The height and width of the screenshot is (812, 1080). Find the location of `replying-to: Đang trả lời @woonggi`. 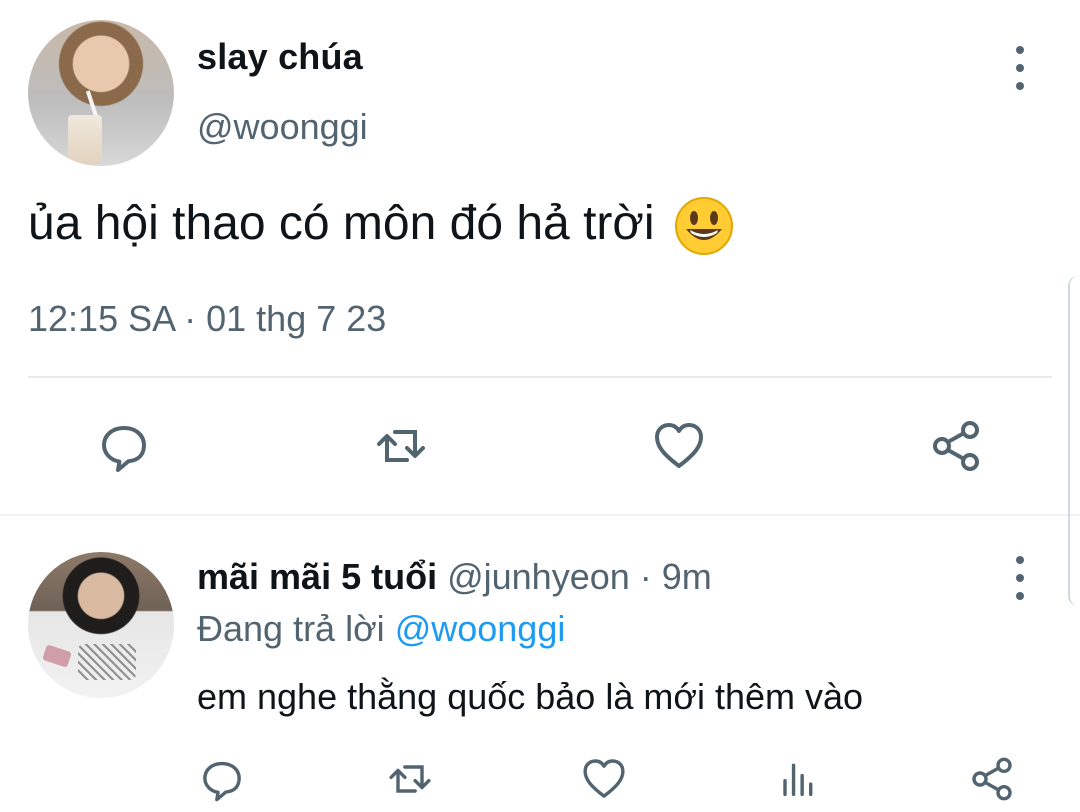

replying-to: Đang trả lời @woonggi is located at coordinates (381, 629).